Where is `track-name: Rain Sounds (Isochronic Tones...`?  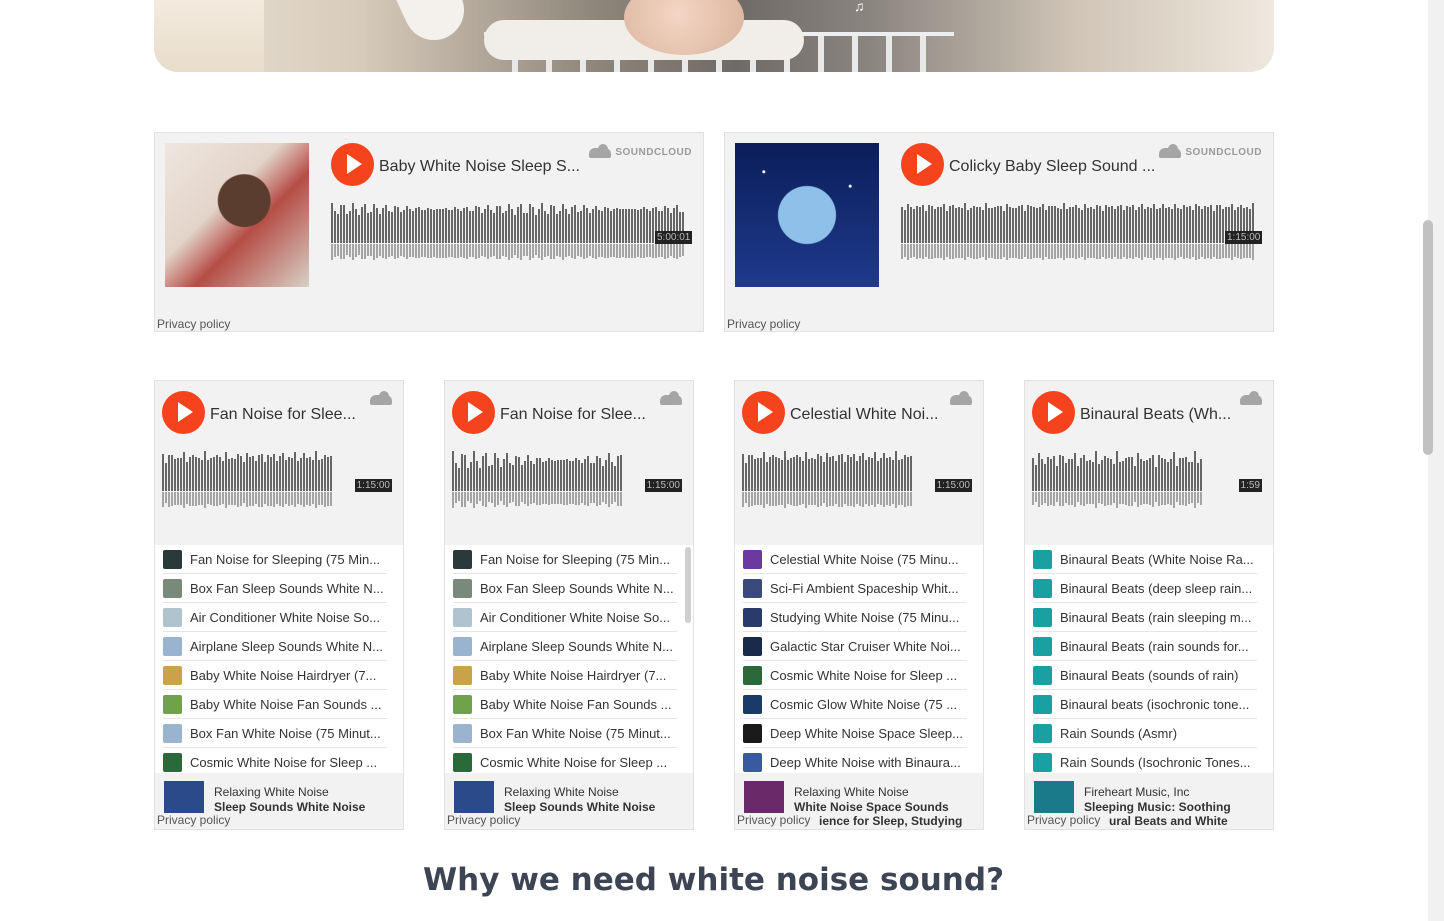 track-name: Rain Sounds (Isochronic Tones... is located at coordinates (1155, 762).